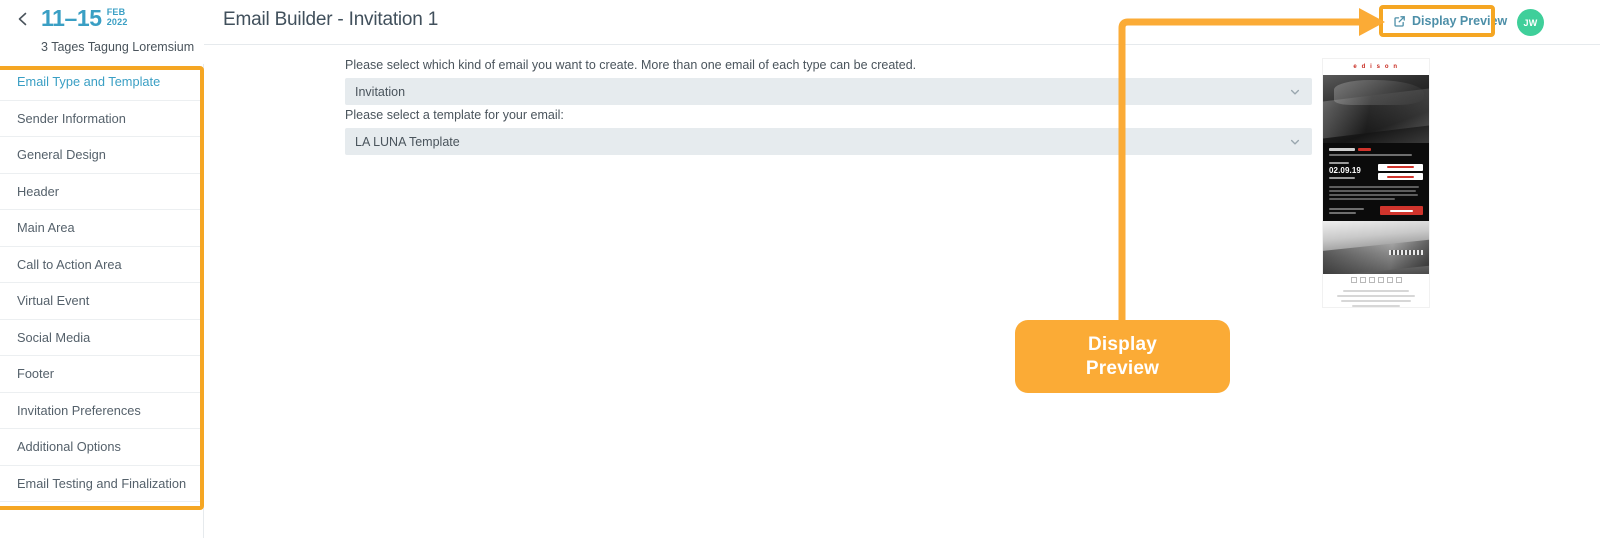 The width and height of the screenshot is (1600, 538). I want to click on thumbnail-paragraph, so click(1376, 193).